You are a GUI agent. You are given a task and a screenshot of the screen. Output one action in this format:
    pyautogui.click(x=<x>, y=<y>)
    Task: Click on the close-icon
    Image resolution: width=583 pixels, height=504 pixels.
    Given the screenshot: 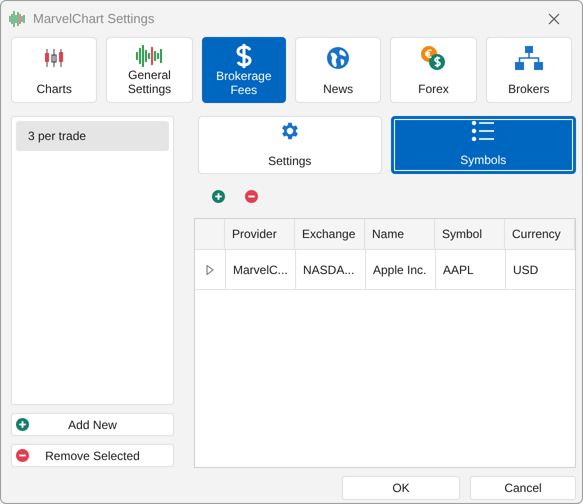 What is the action you would take?
    pyautogui.click(x=554, y=19)
    